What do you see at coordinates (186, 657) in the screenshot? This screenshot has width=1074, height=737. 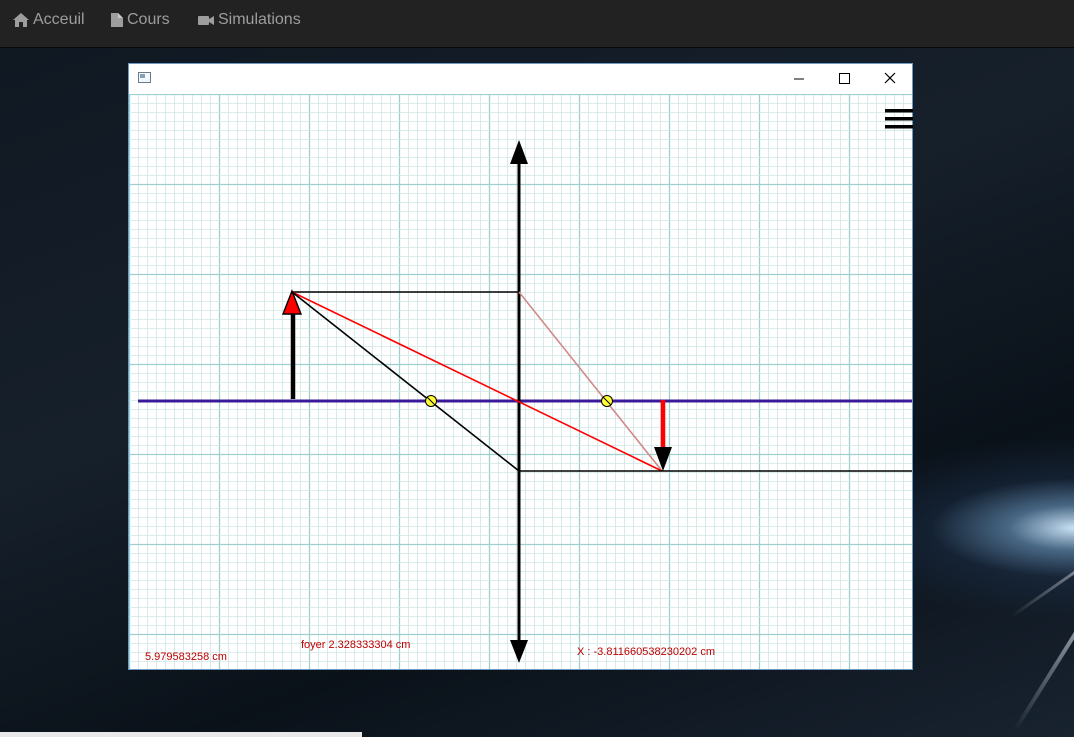 I see `object-distance-readout: 5.979583258 cm` at bounding box center [186, 657].